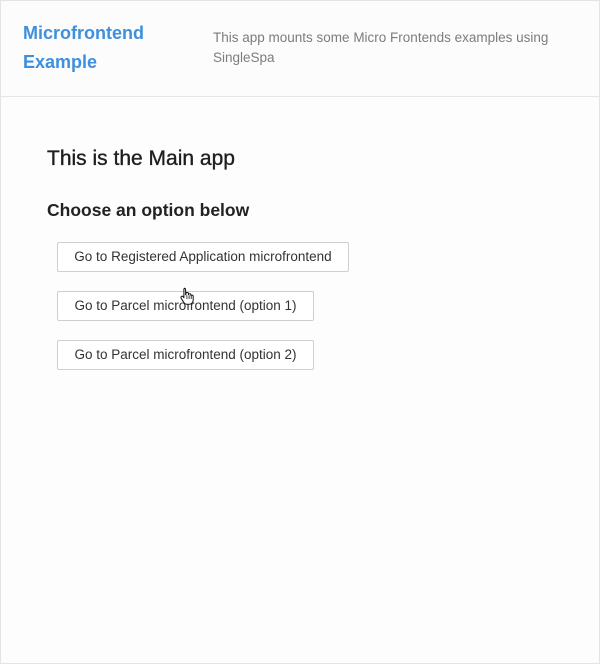  I want to click on section-subtitle: Choose an option below, so click(148, 210).